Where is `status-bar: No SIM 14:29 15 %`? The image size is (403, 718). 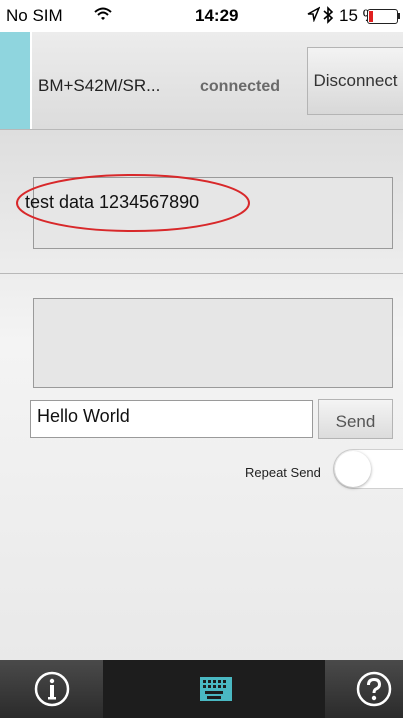
status-bar: No SIM 14:29 15 % is located at coordinates (201, 16).